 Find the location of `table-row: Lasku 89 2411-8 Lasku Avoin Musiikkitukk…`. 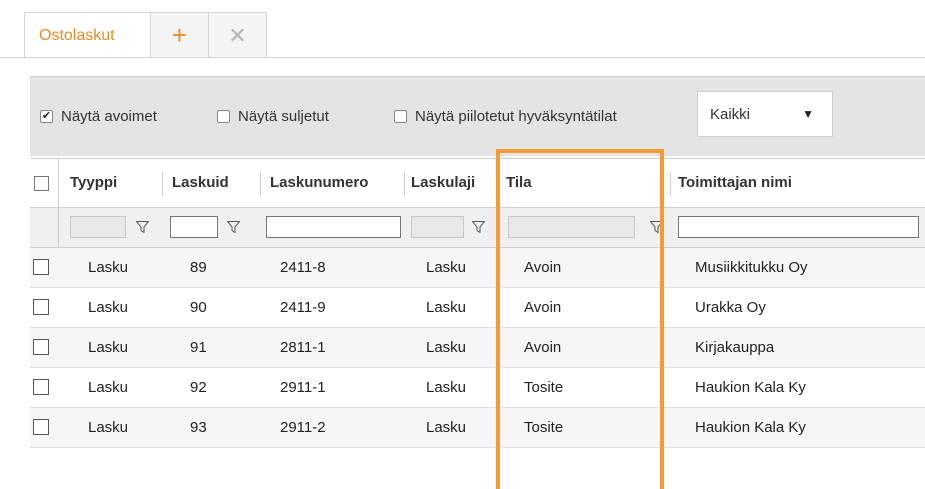

table-row: Lasku 89 2411-8 Lasku Avoin Musiikkitukk… is located at coordinates (477, 268).